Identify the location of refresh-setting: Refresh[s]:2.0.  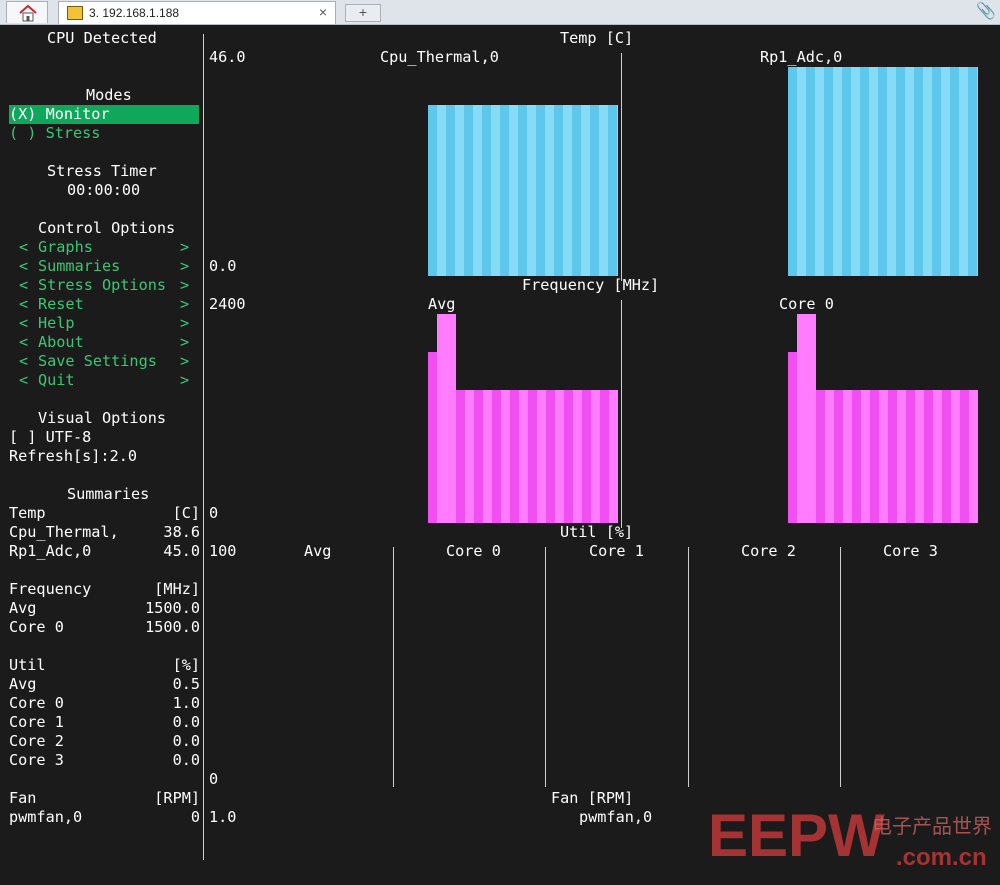
(73, 456).